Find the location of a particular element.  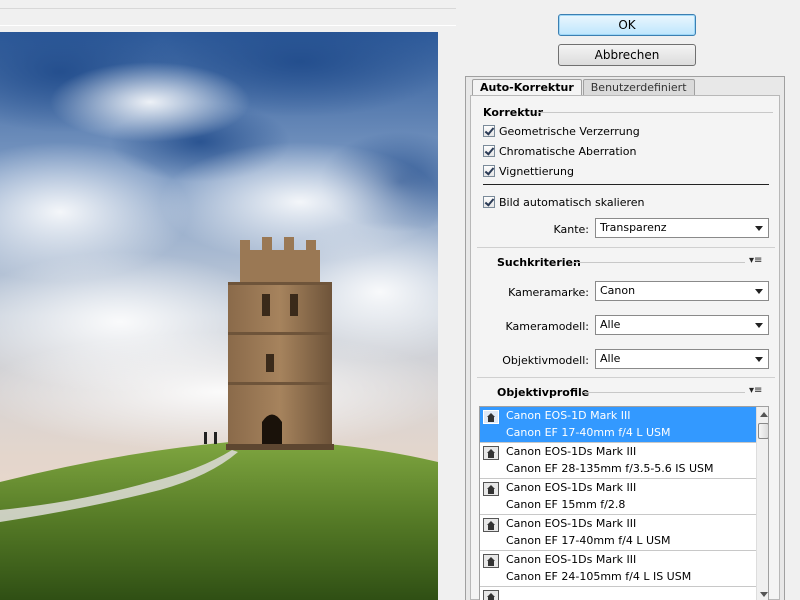

kameramarke-select: Canon is located at coordinates (682, 291).